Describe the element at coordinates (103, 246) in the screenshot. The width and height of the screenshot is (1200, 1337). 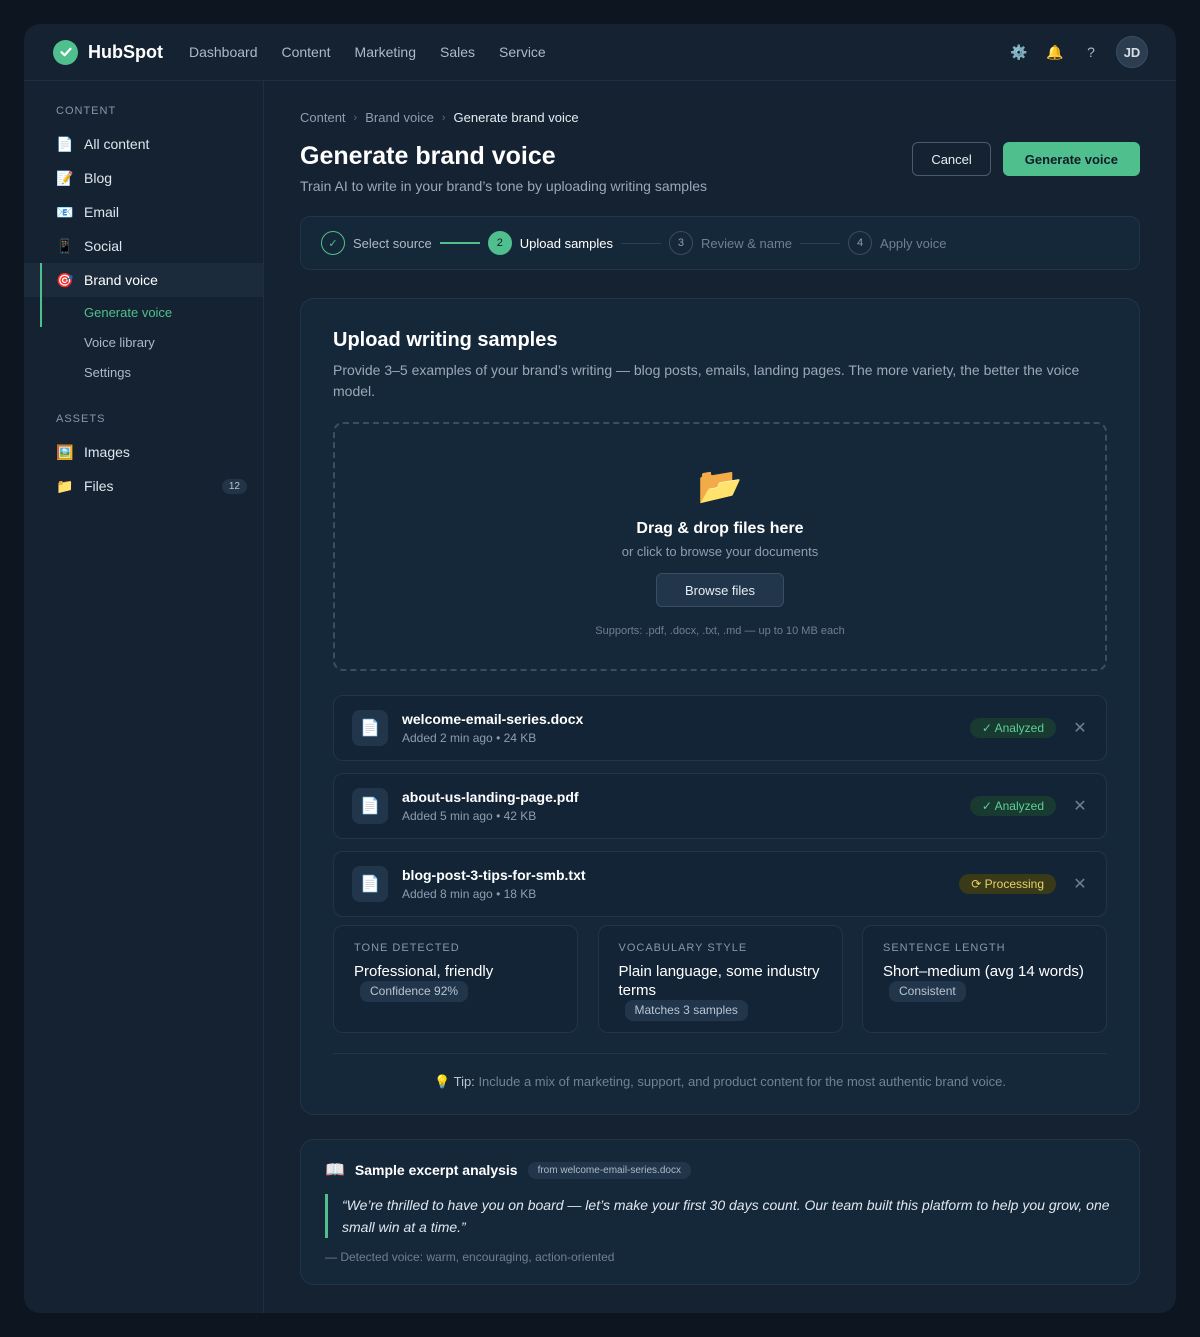
I see `sidebar-item-label: Social` at that location.